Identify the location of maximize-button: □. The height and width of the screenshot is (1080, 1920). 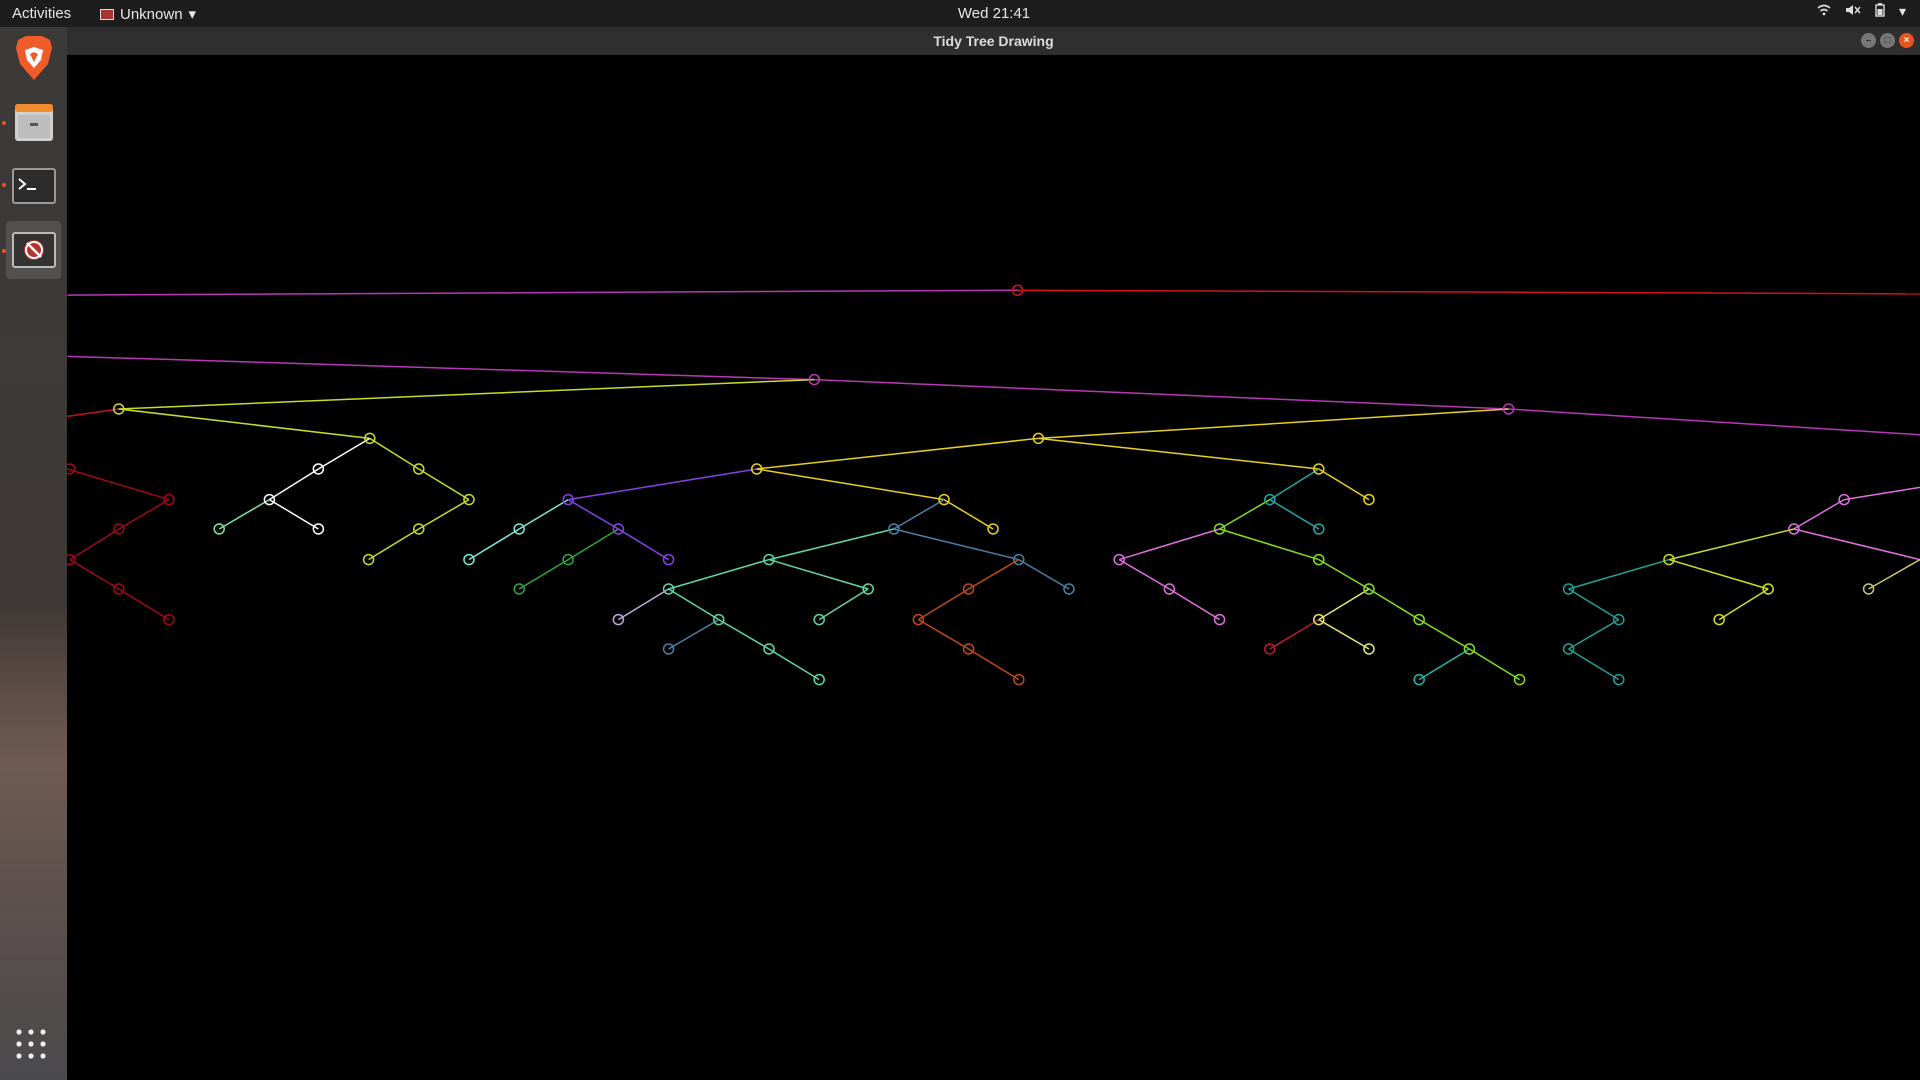
(1887, 40).